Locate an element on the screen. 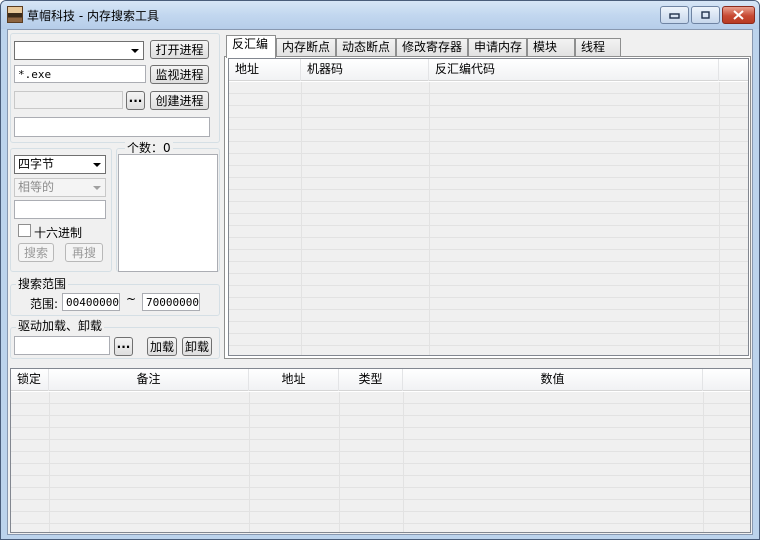 This screenshot has width=760, height=540. value-type-combo: 四字节 is located at coordinates (60, 164).